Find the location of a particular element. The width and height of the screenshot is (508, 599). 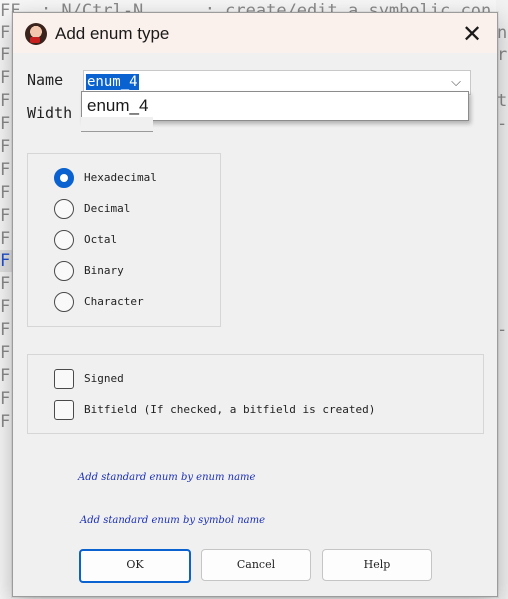

dropdown-item: enum_4 is located at coordinates (117, 106).